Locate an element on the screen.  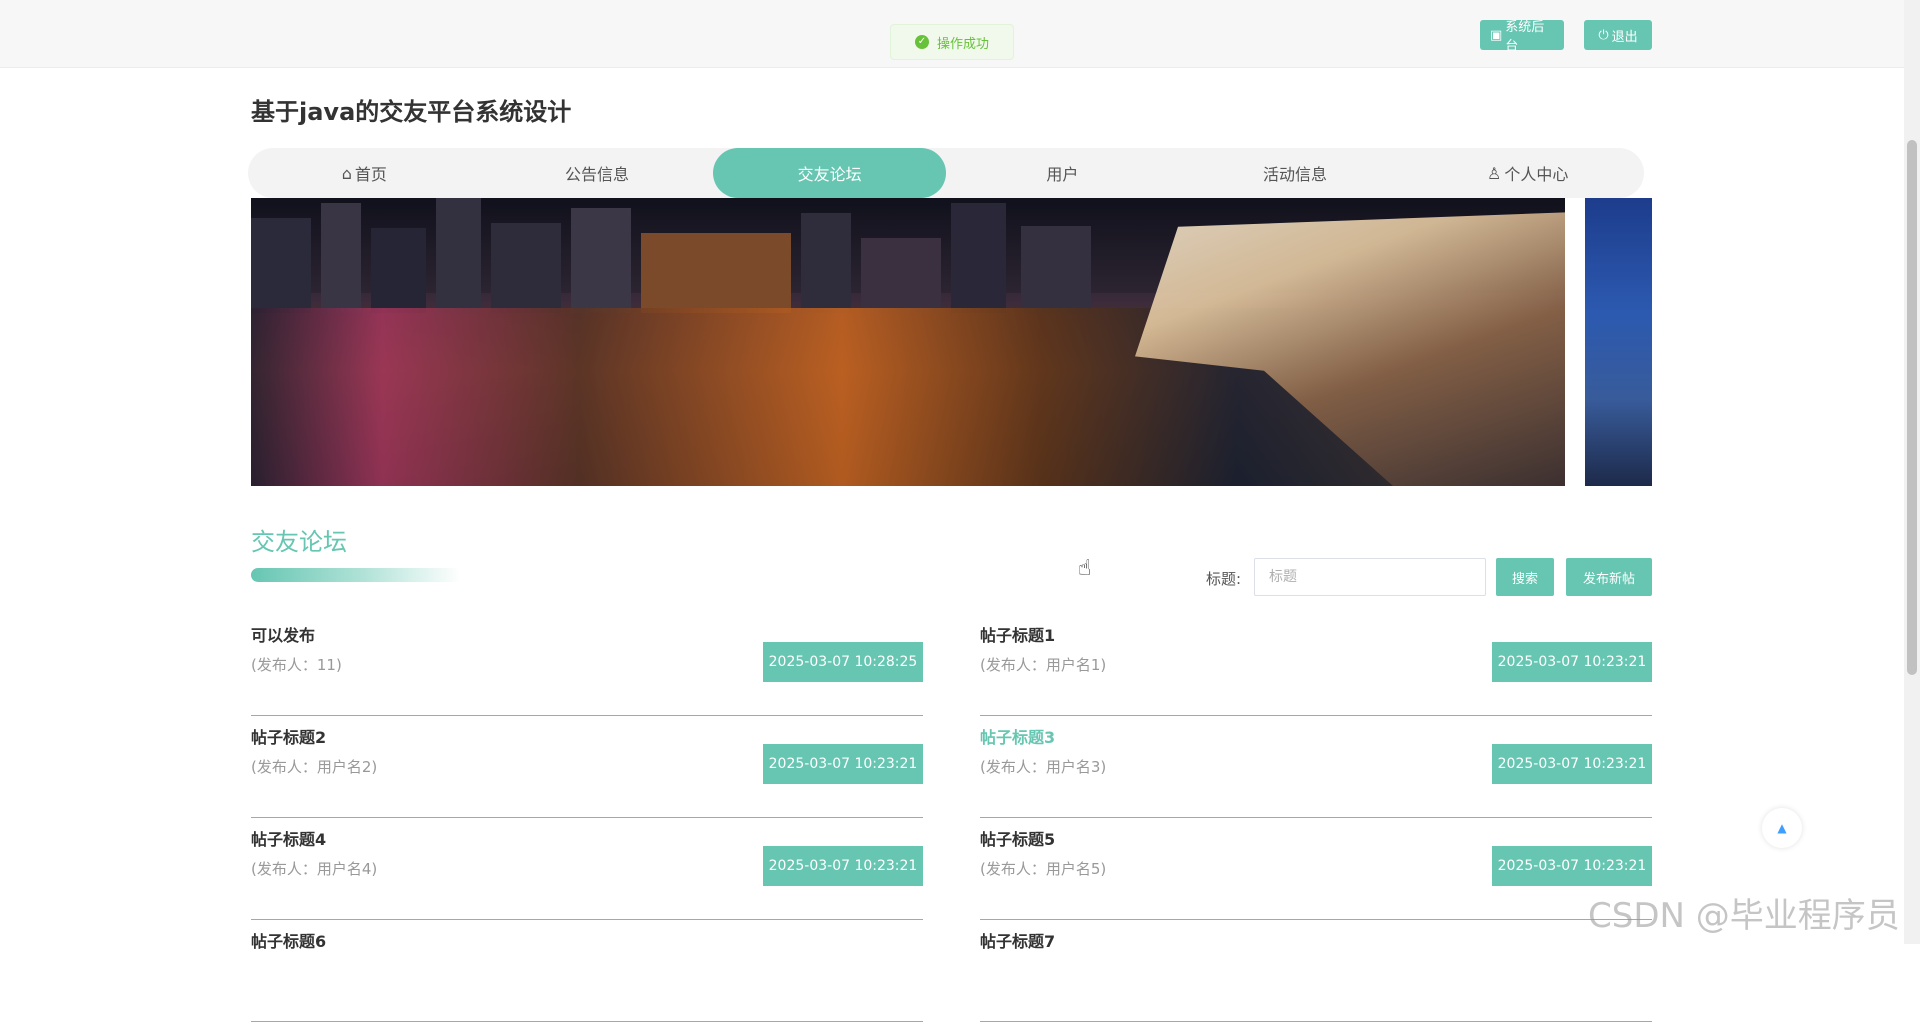
admin-button-label: 系统后台 is located at coordinates (1525, 37).